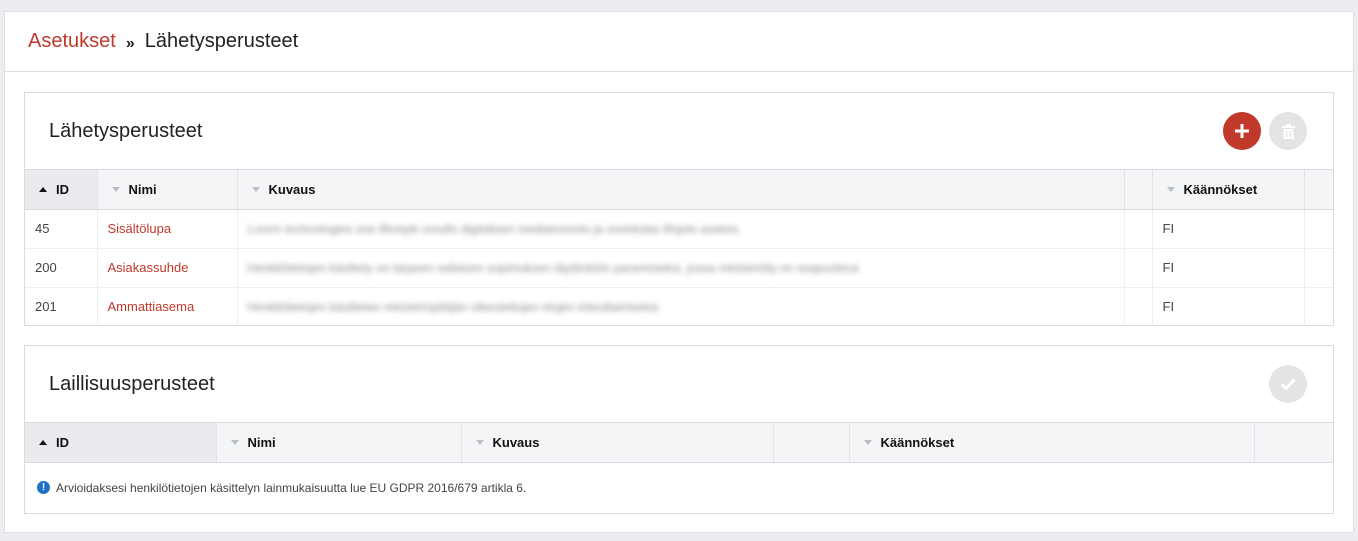 This screenshot has width=1358, height=541. Describe the element at coordinates (126, 130) in the screenshot. I see `panel-title: Lähetysperusteet` at that location.